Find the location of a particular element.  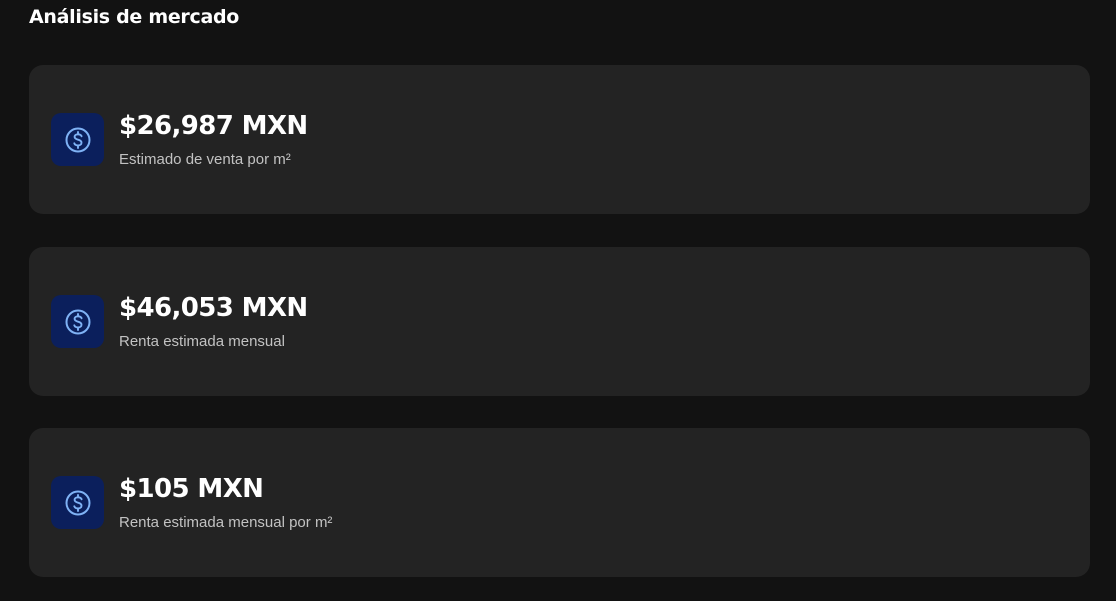

section-title: Análisis de mercado is located at coordinates (134, 17).